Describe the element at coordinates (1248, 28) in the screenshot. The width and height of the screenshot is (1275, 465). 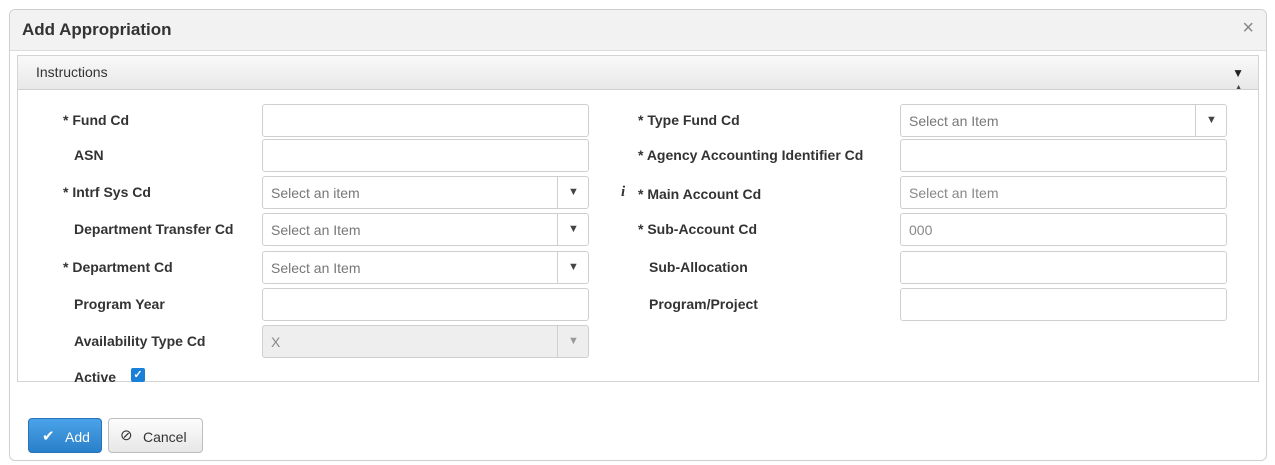
I see `close-icon: ×` at that location.